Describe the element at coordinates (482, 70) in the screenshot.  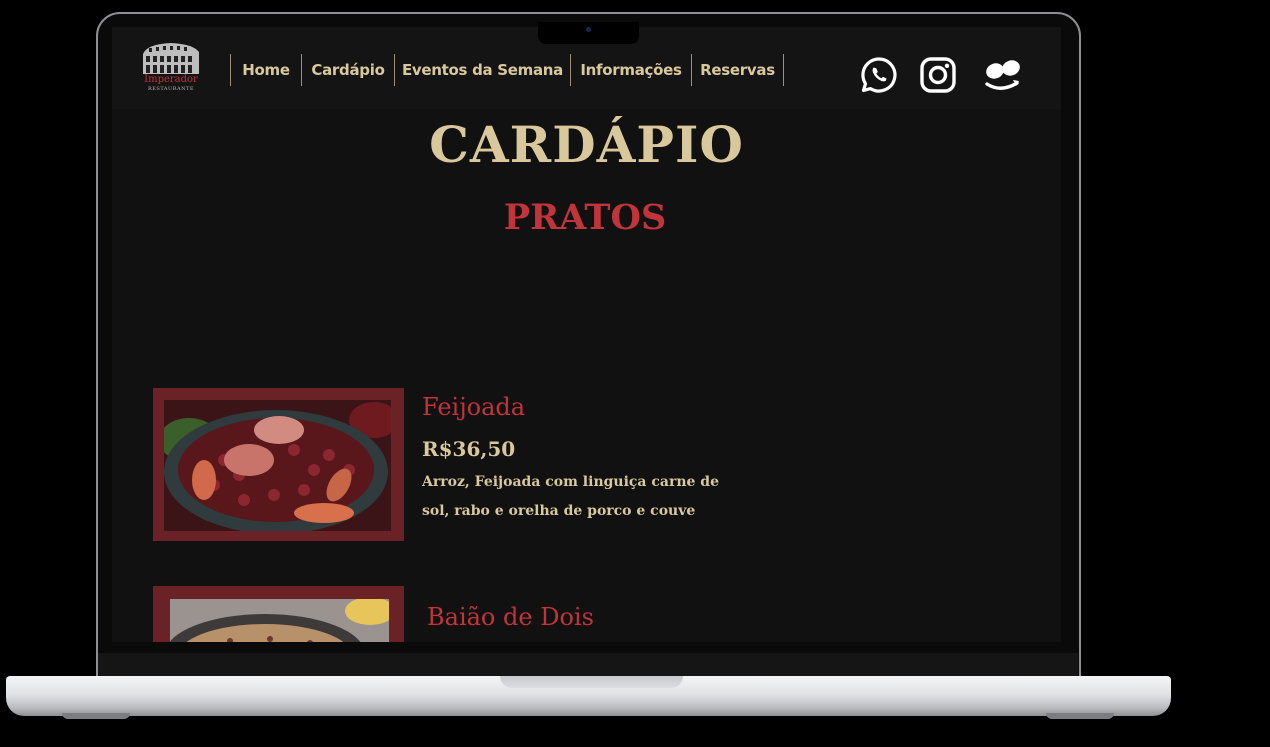
I see `nav-eventos: Eventos da Semana` at that location.